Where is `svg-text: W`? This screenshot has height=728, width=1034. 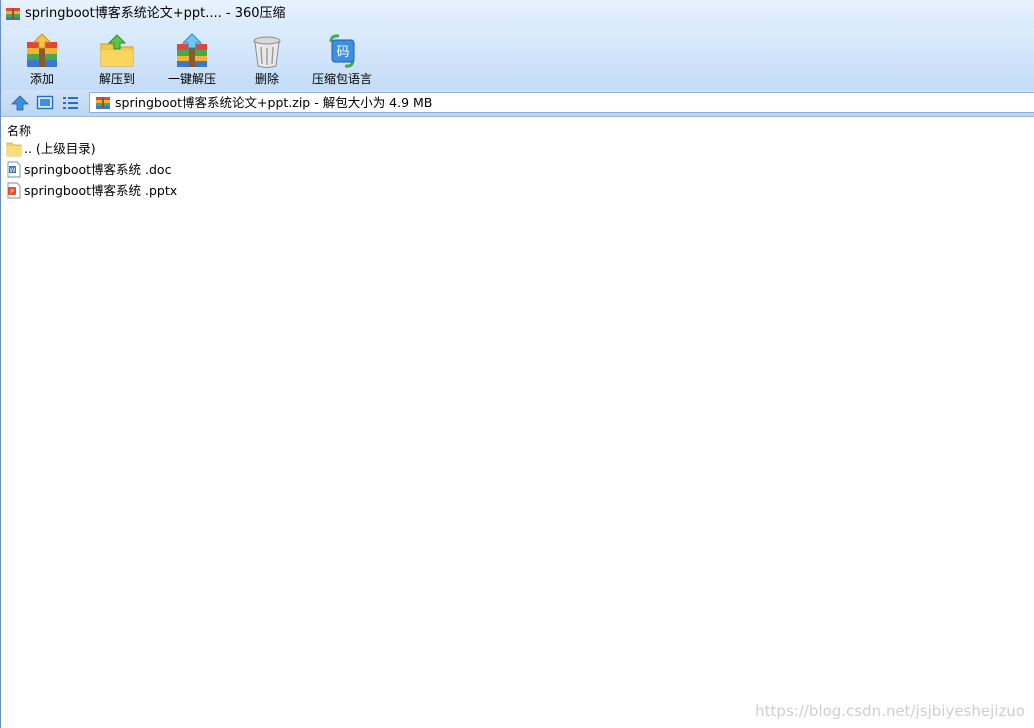 svg-text: W is located at coordinates (13, 170).